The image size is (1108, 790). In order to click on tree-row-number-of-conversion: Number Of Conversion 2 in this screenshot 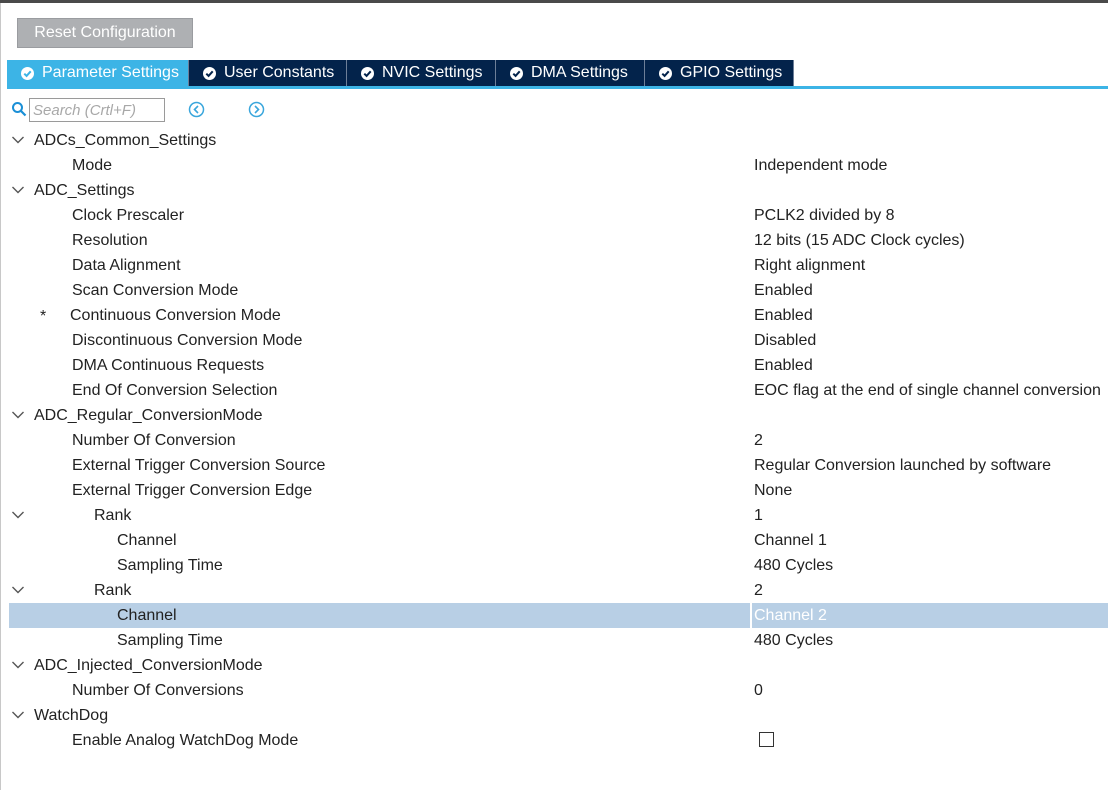, I will do `click(554, 440)`.